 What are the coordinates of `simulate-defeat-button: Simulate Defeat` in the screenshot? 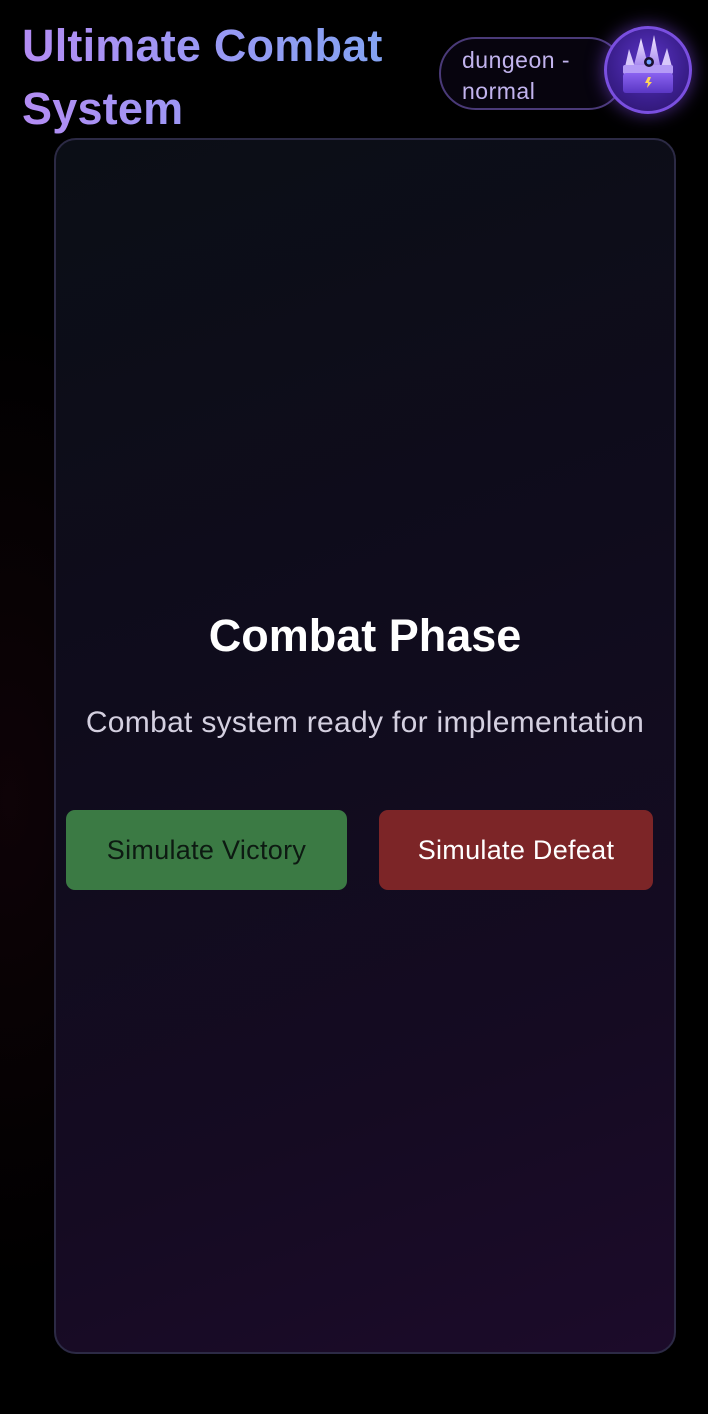 It's located at (516, 850).